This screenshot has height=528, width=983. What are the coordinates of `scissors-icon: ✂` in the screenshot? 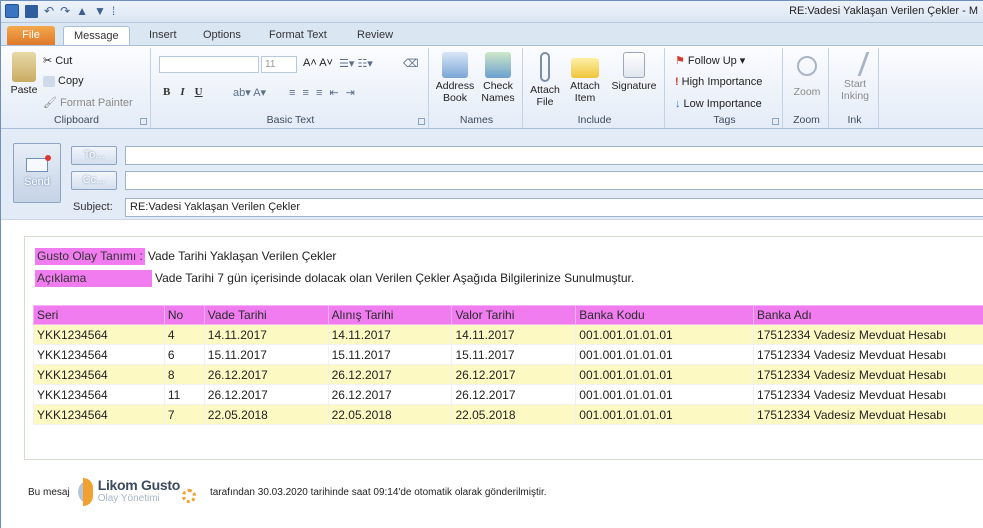 It's located at (48, 61).